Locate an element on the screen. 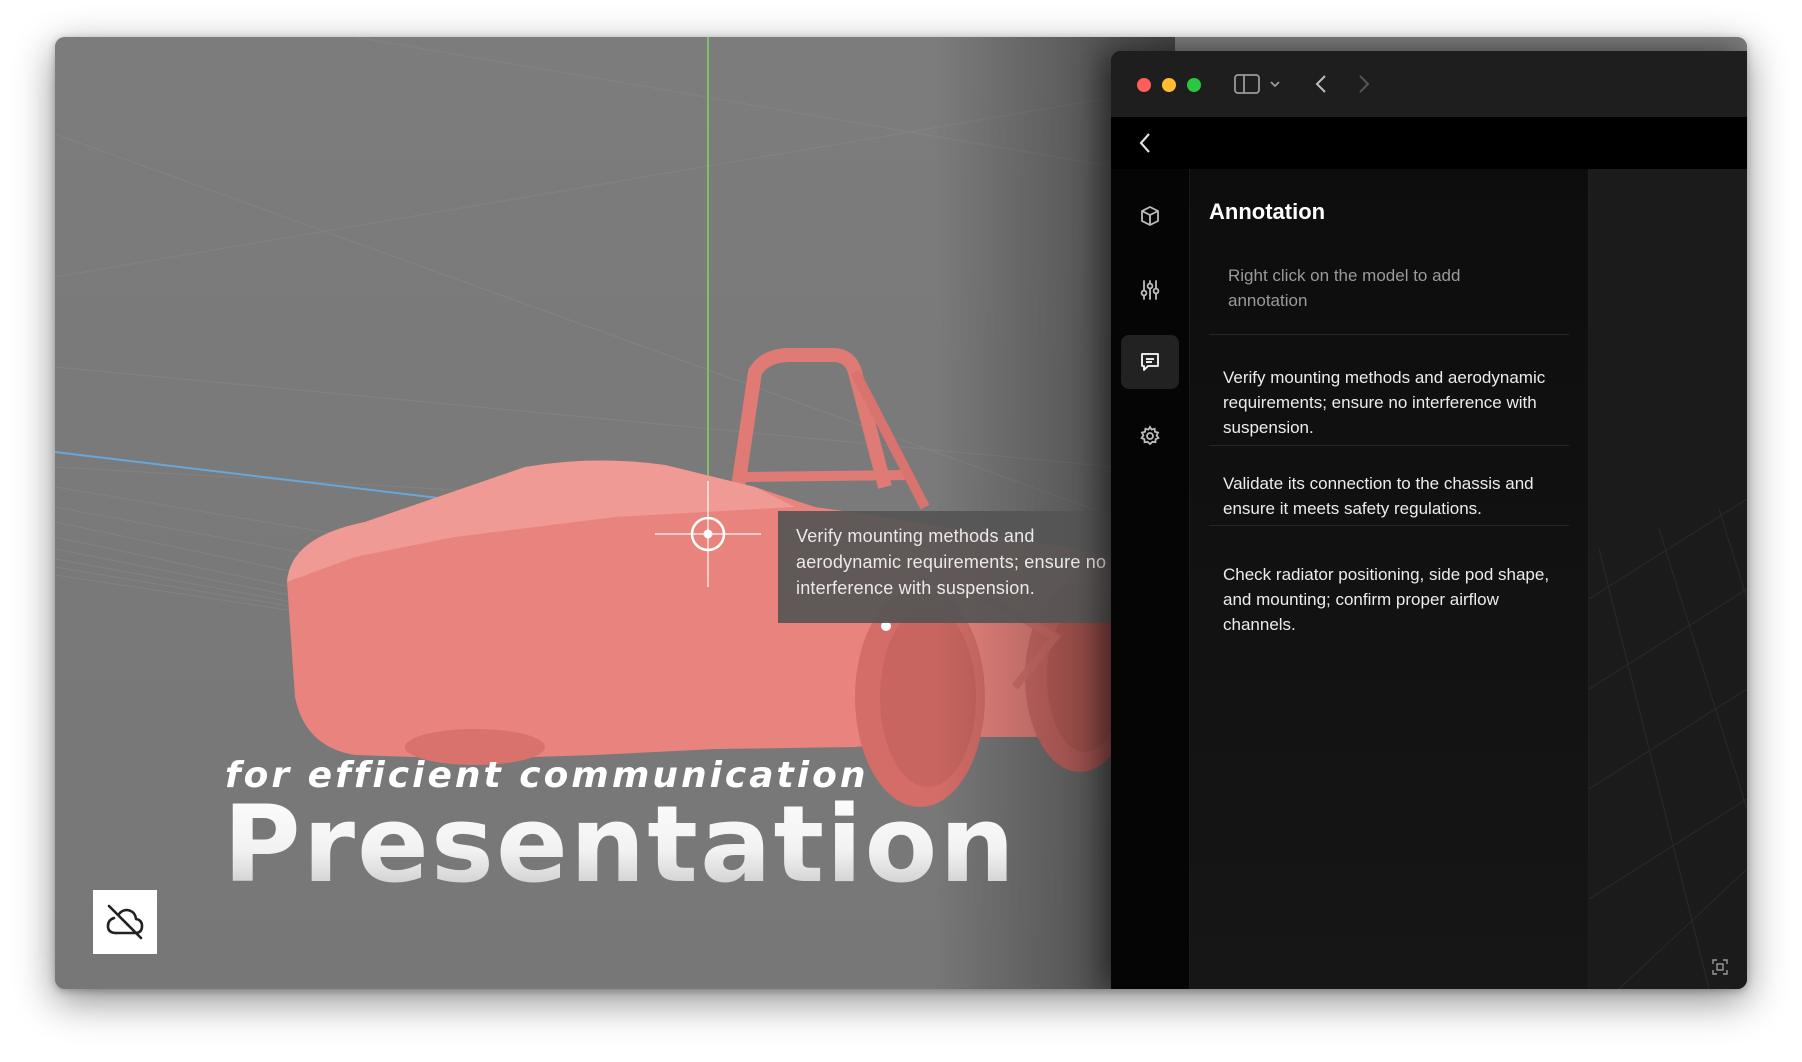  model-tool-button is located at coordinates (1150, 216).